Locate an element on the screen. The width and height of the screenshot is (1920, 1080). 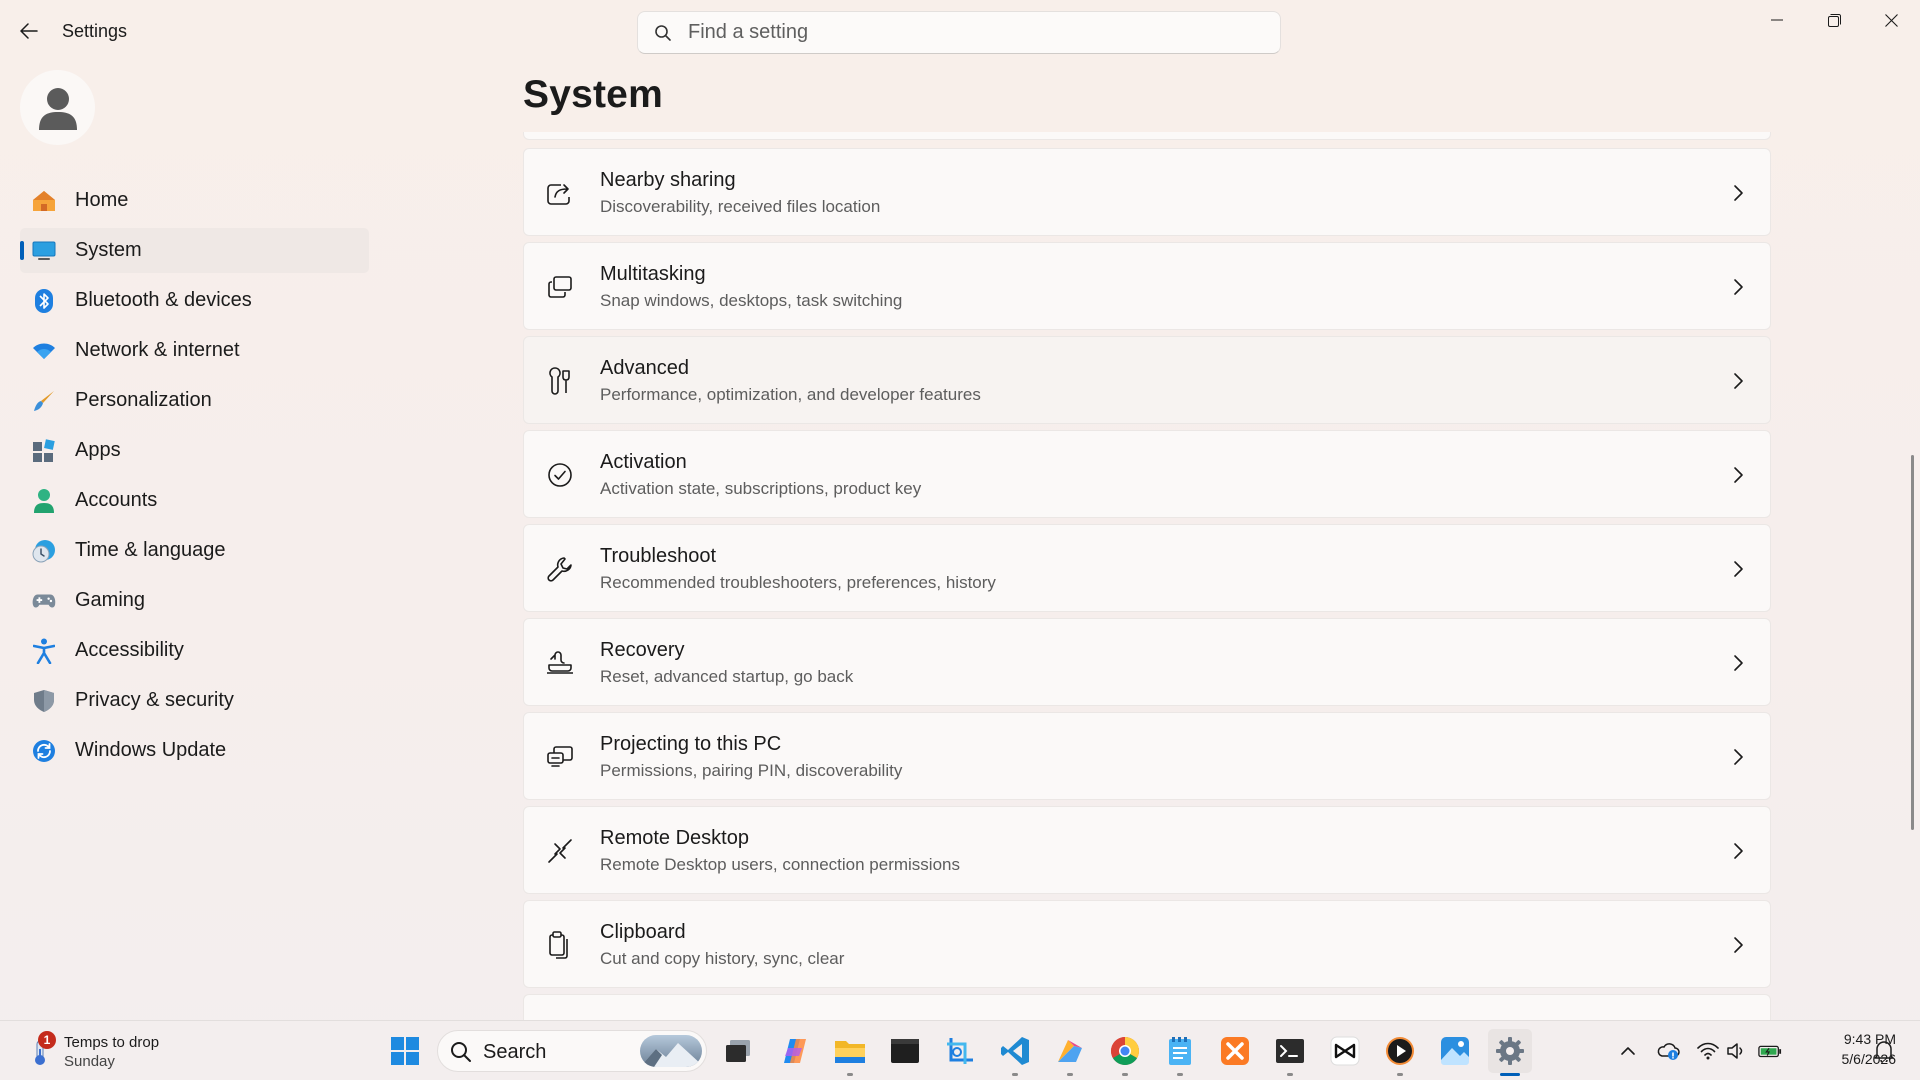
selection-indicator is located at coordinates (22, 250).